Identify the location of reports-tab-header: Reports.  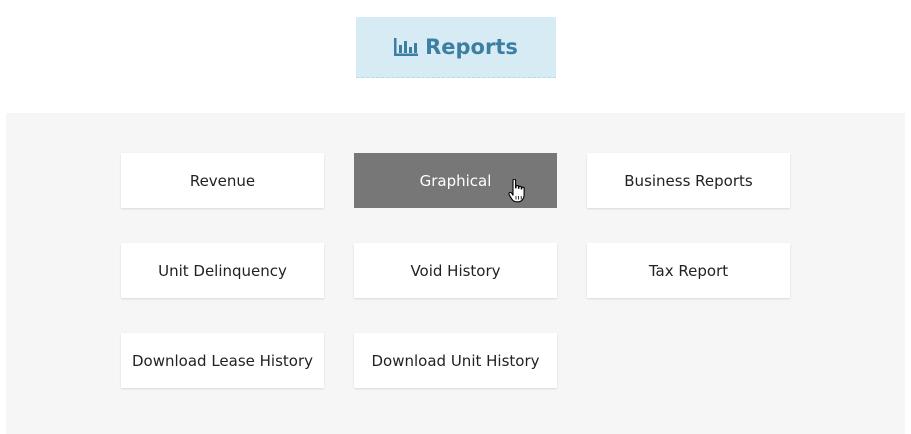
(456, 47).